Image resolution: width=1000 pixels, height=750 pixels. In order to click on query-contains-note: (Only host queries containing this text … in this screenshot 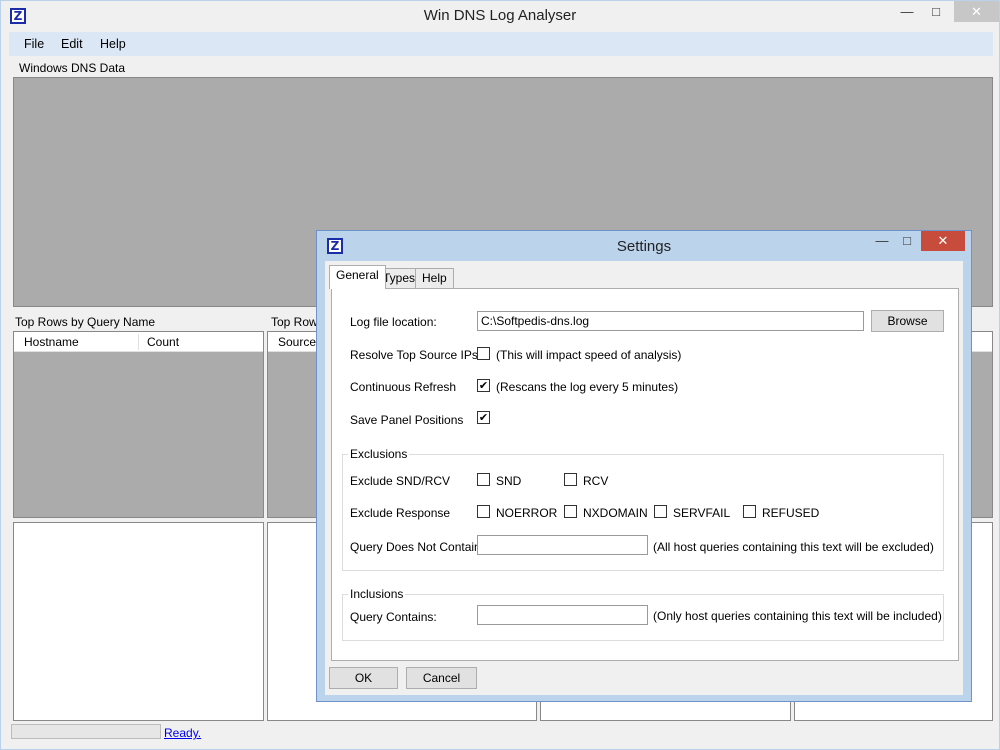, I will do `click(797, 616)`.